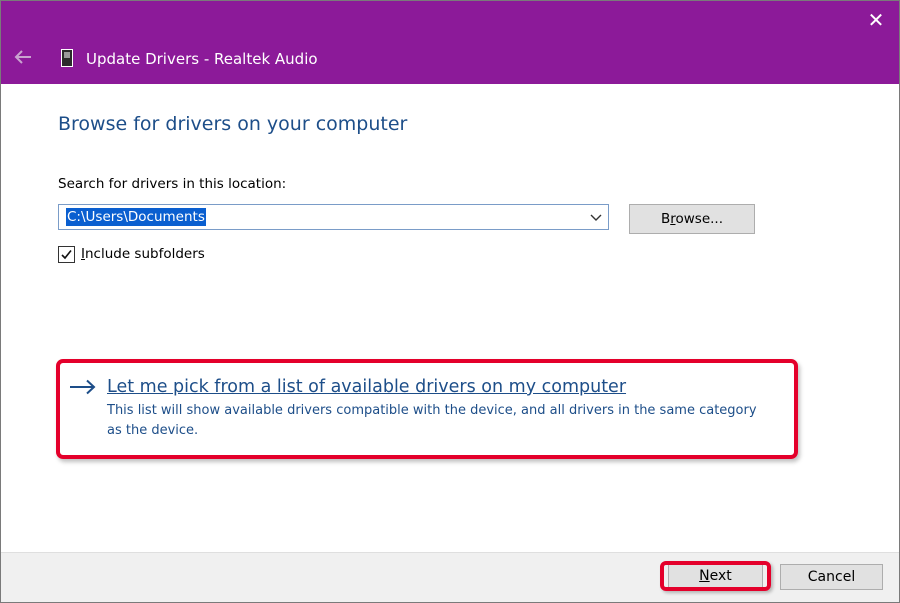 The width and height of the screenshot is (900, 603). I want to click on include-subfolders-checkbox, so click(66, 254).